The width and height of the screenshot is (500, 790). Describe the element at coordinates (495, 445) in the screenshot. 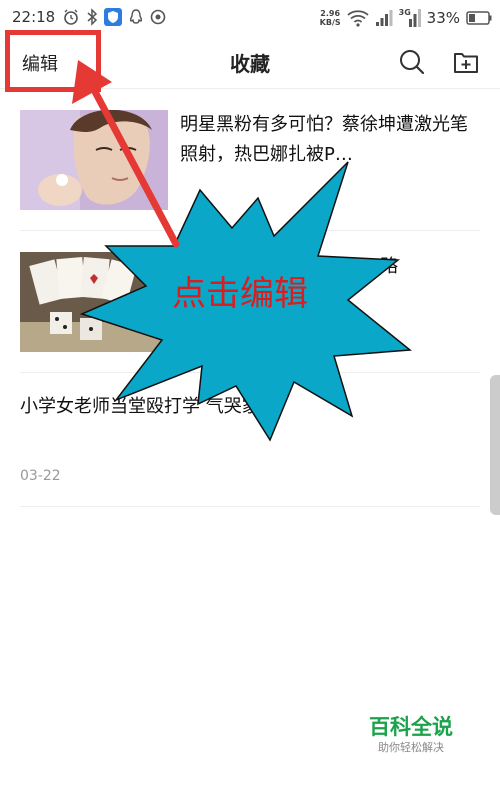

I see `scrollbar-handle` at that location.